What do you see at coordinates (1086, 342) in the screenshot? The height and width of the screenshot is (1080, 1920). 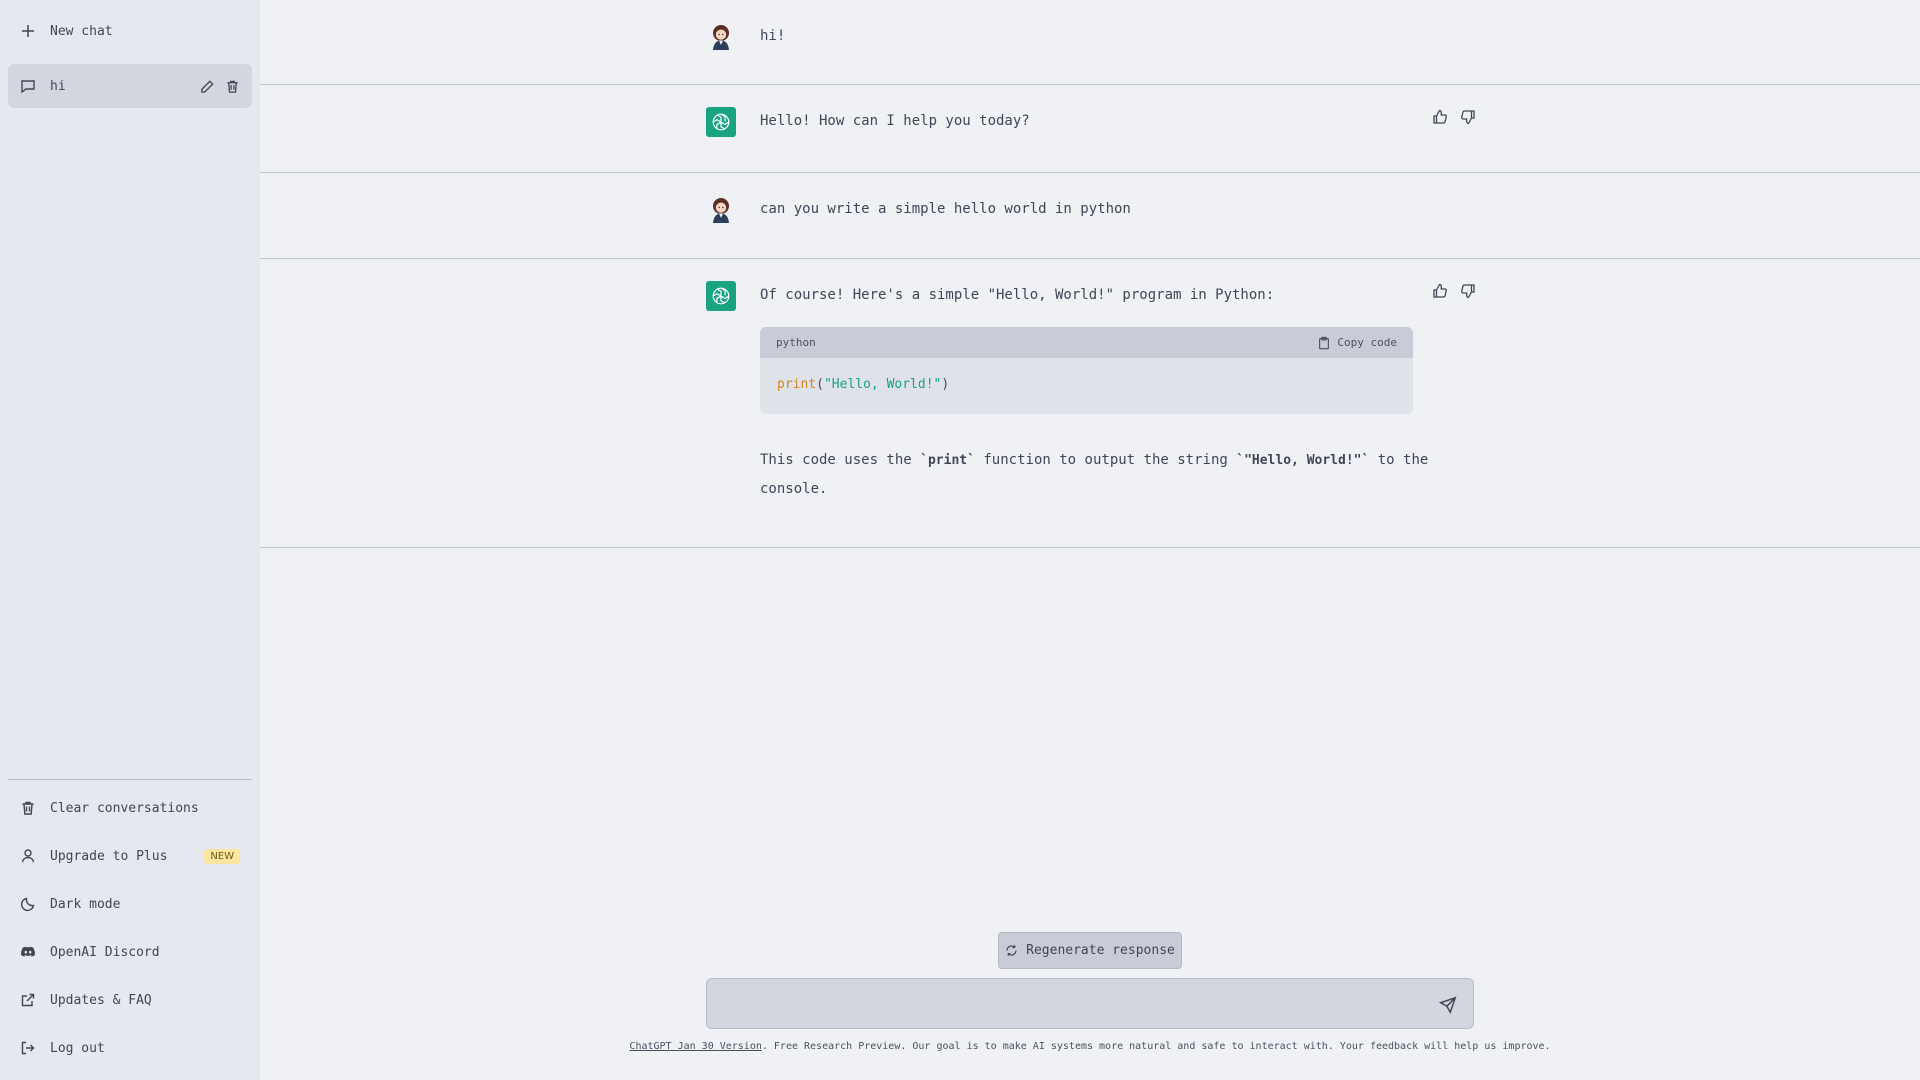 I see `code-header: python Copy code` at bounding box center [1086, 342].